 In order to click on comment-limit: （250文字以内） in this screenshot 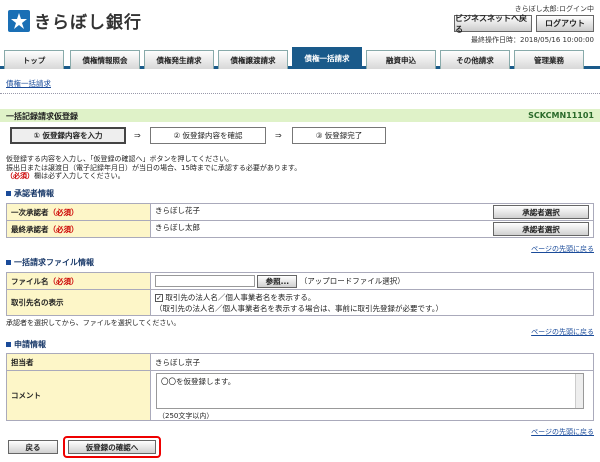, I will do `click(186, 416)`.